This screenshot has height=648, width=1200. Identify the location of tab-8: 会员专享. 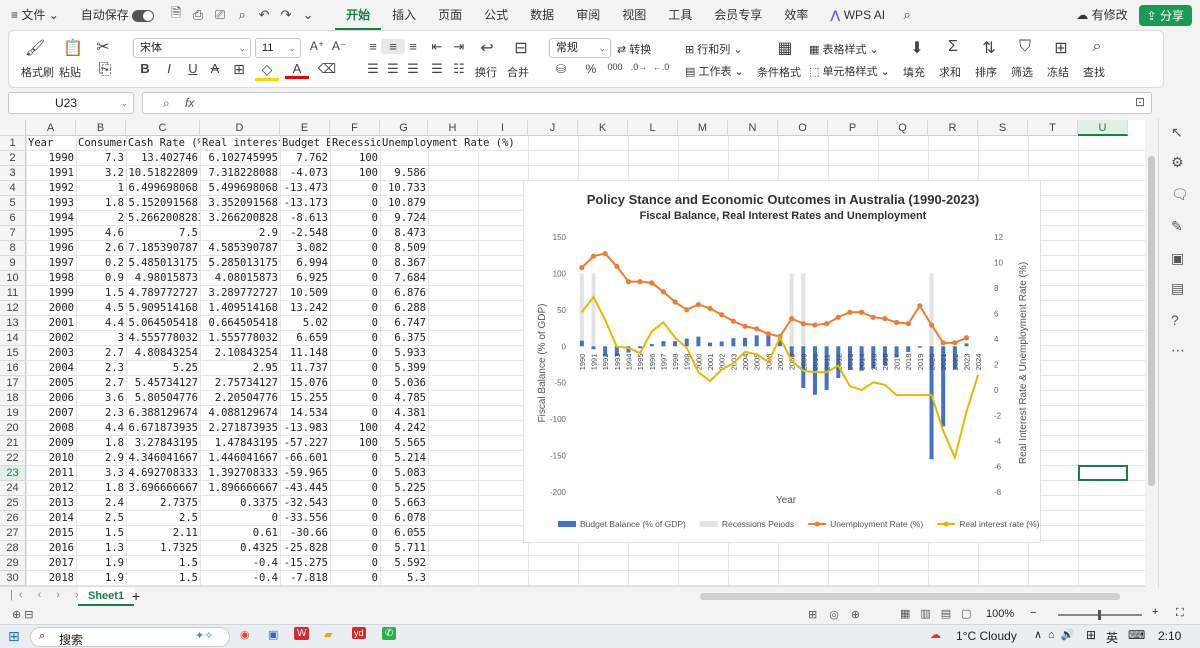
(738, 15).